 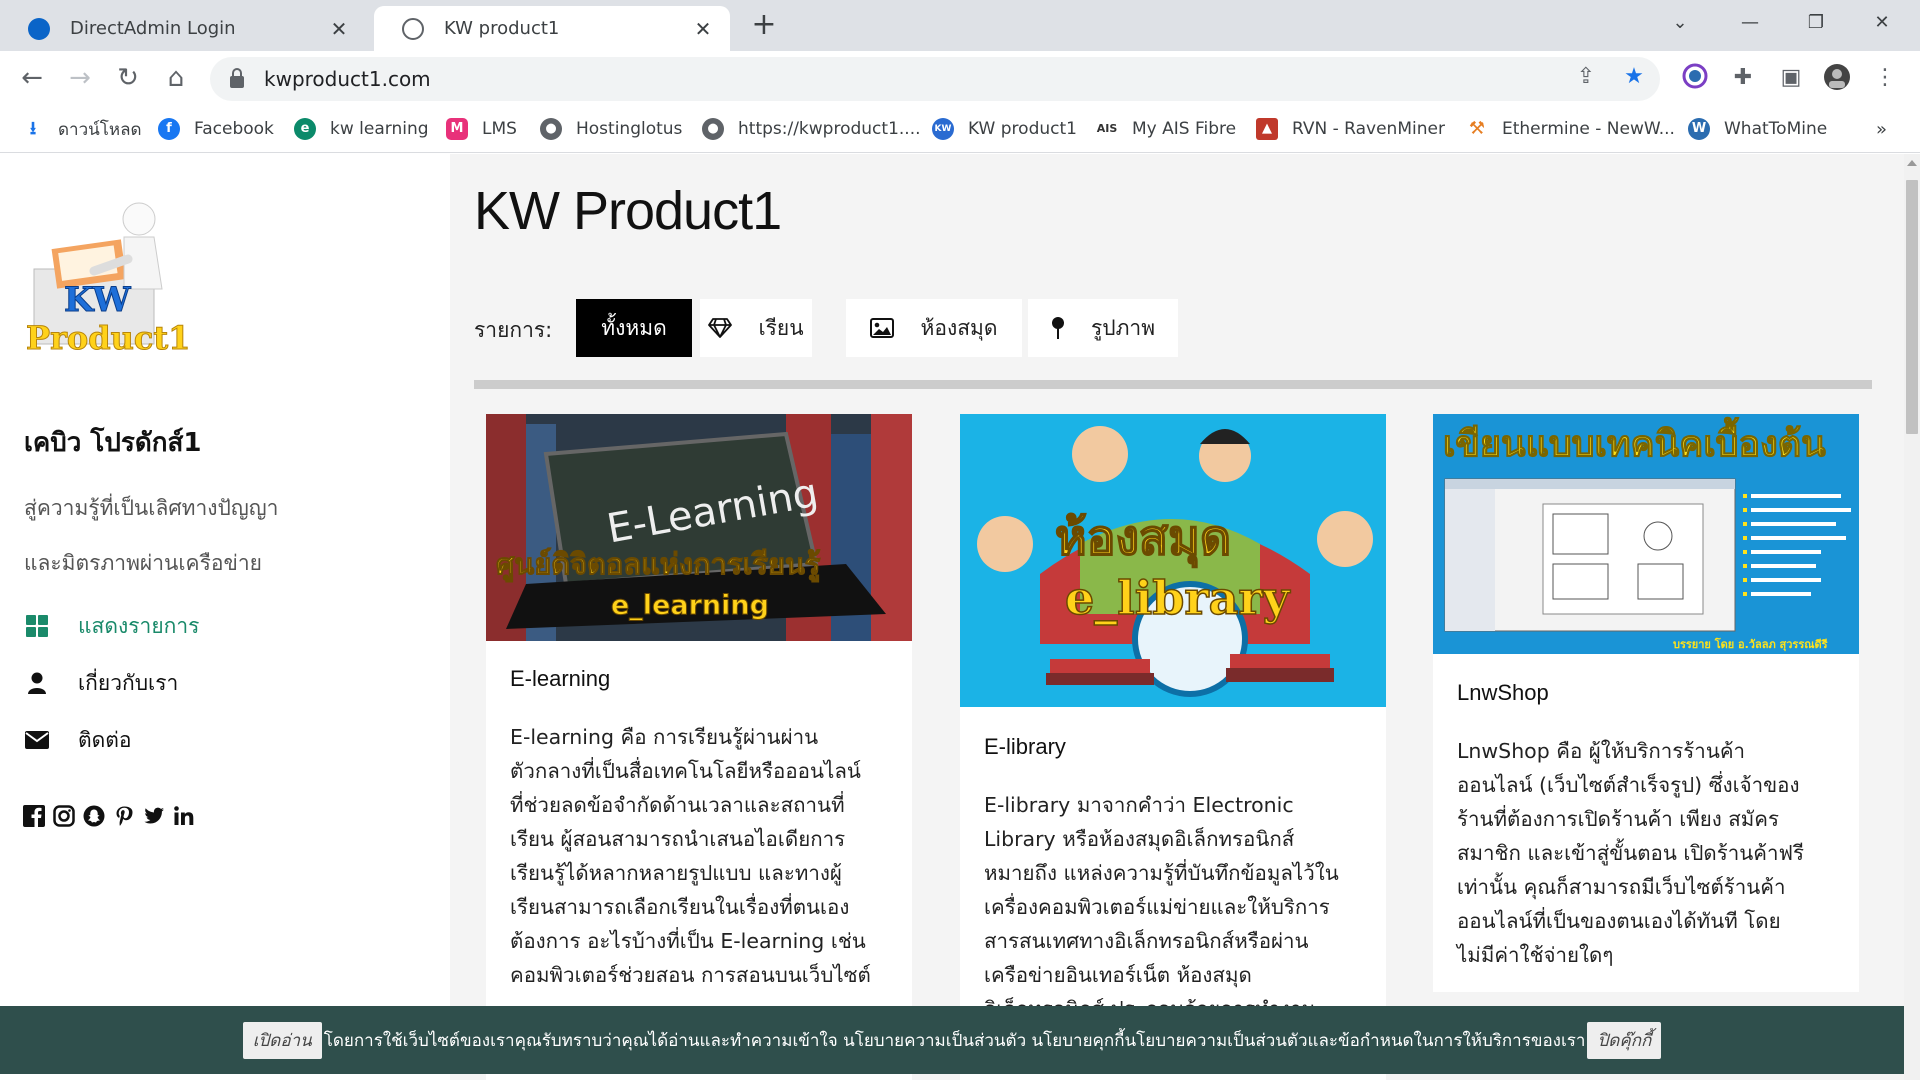 I want to click on globe-favicon-icon, so click(x=413, y=28).